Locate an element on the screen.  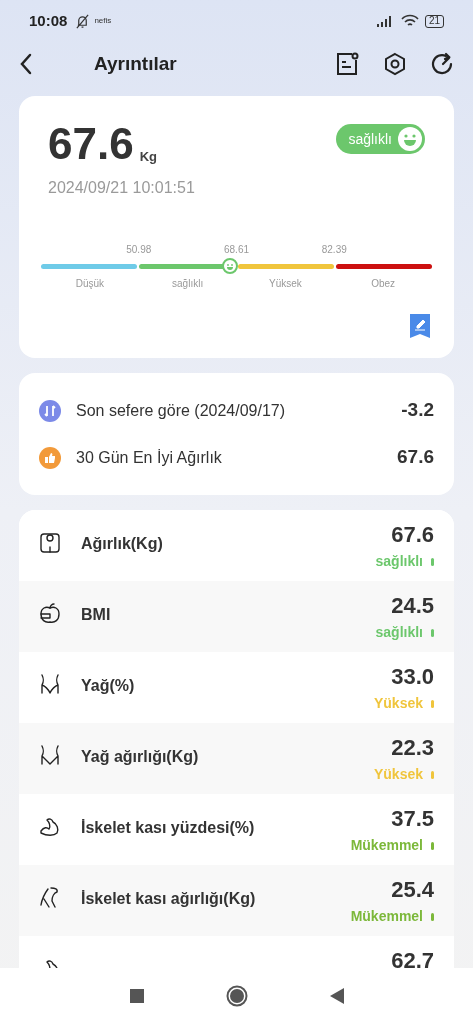
metric-label: Yağ ağırlığı(Kg) is located at coordinates (140, 757).